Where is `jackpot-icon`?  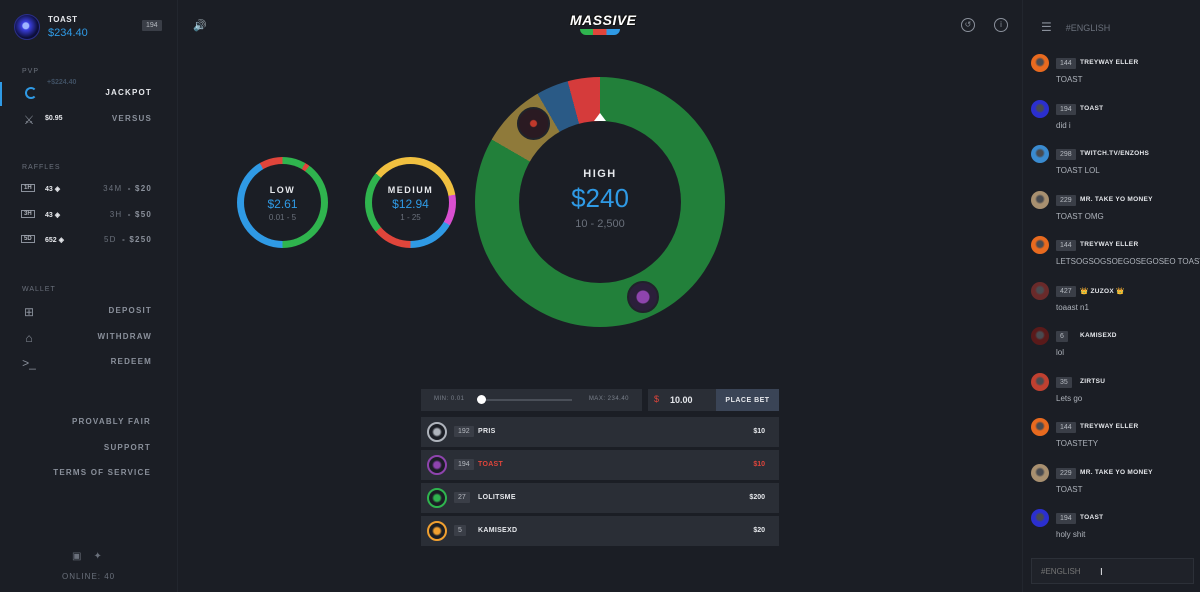 jackpot-icon is located at coordinates (31, 94).